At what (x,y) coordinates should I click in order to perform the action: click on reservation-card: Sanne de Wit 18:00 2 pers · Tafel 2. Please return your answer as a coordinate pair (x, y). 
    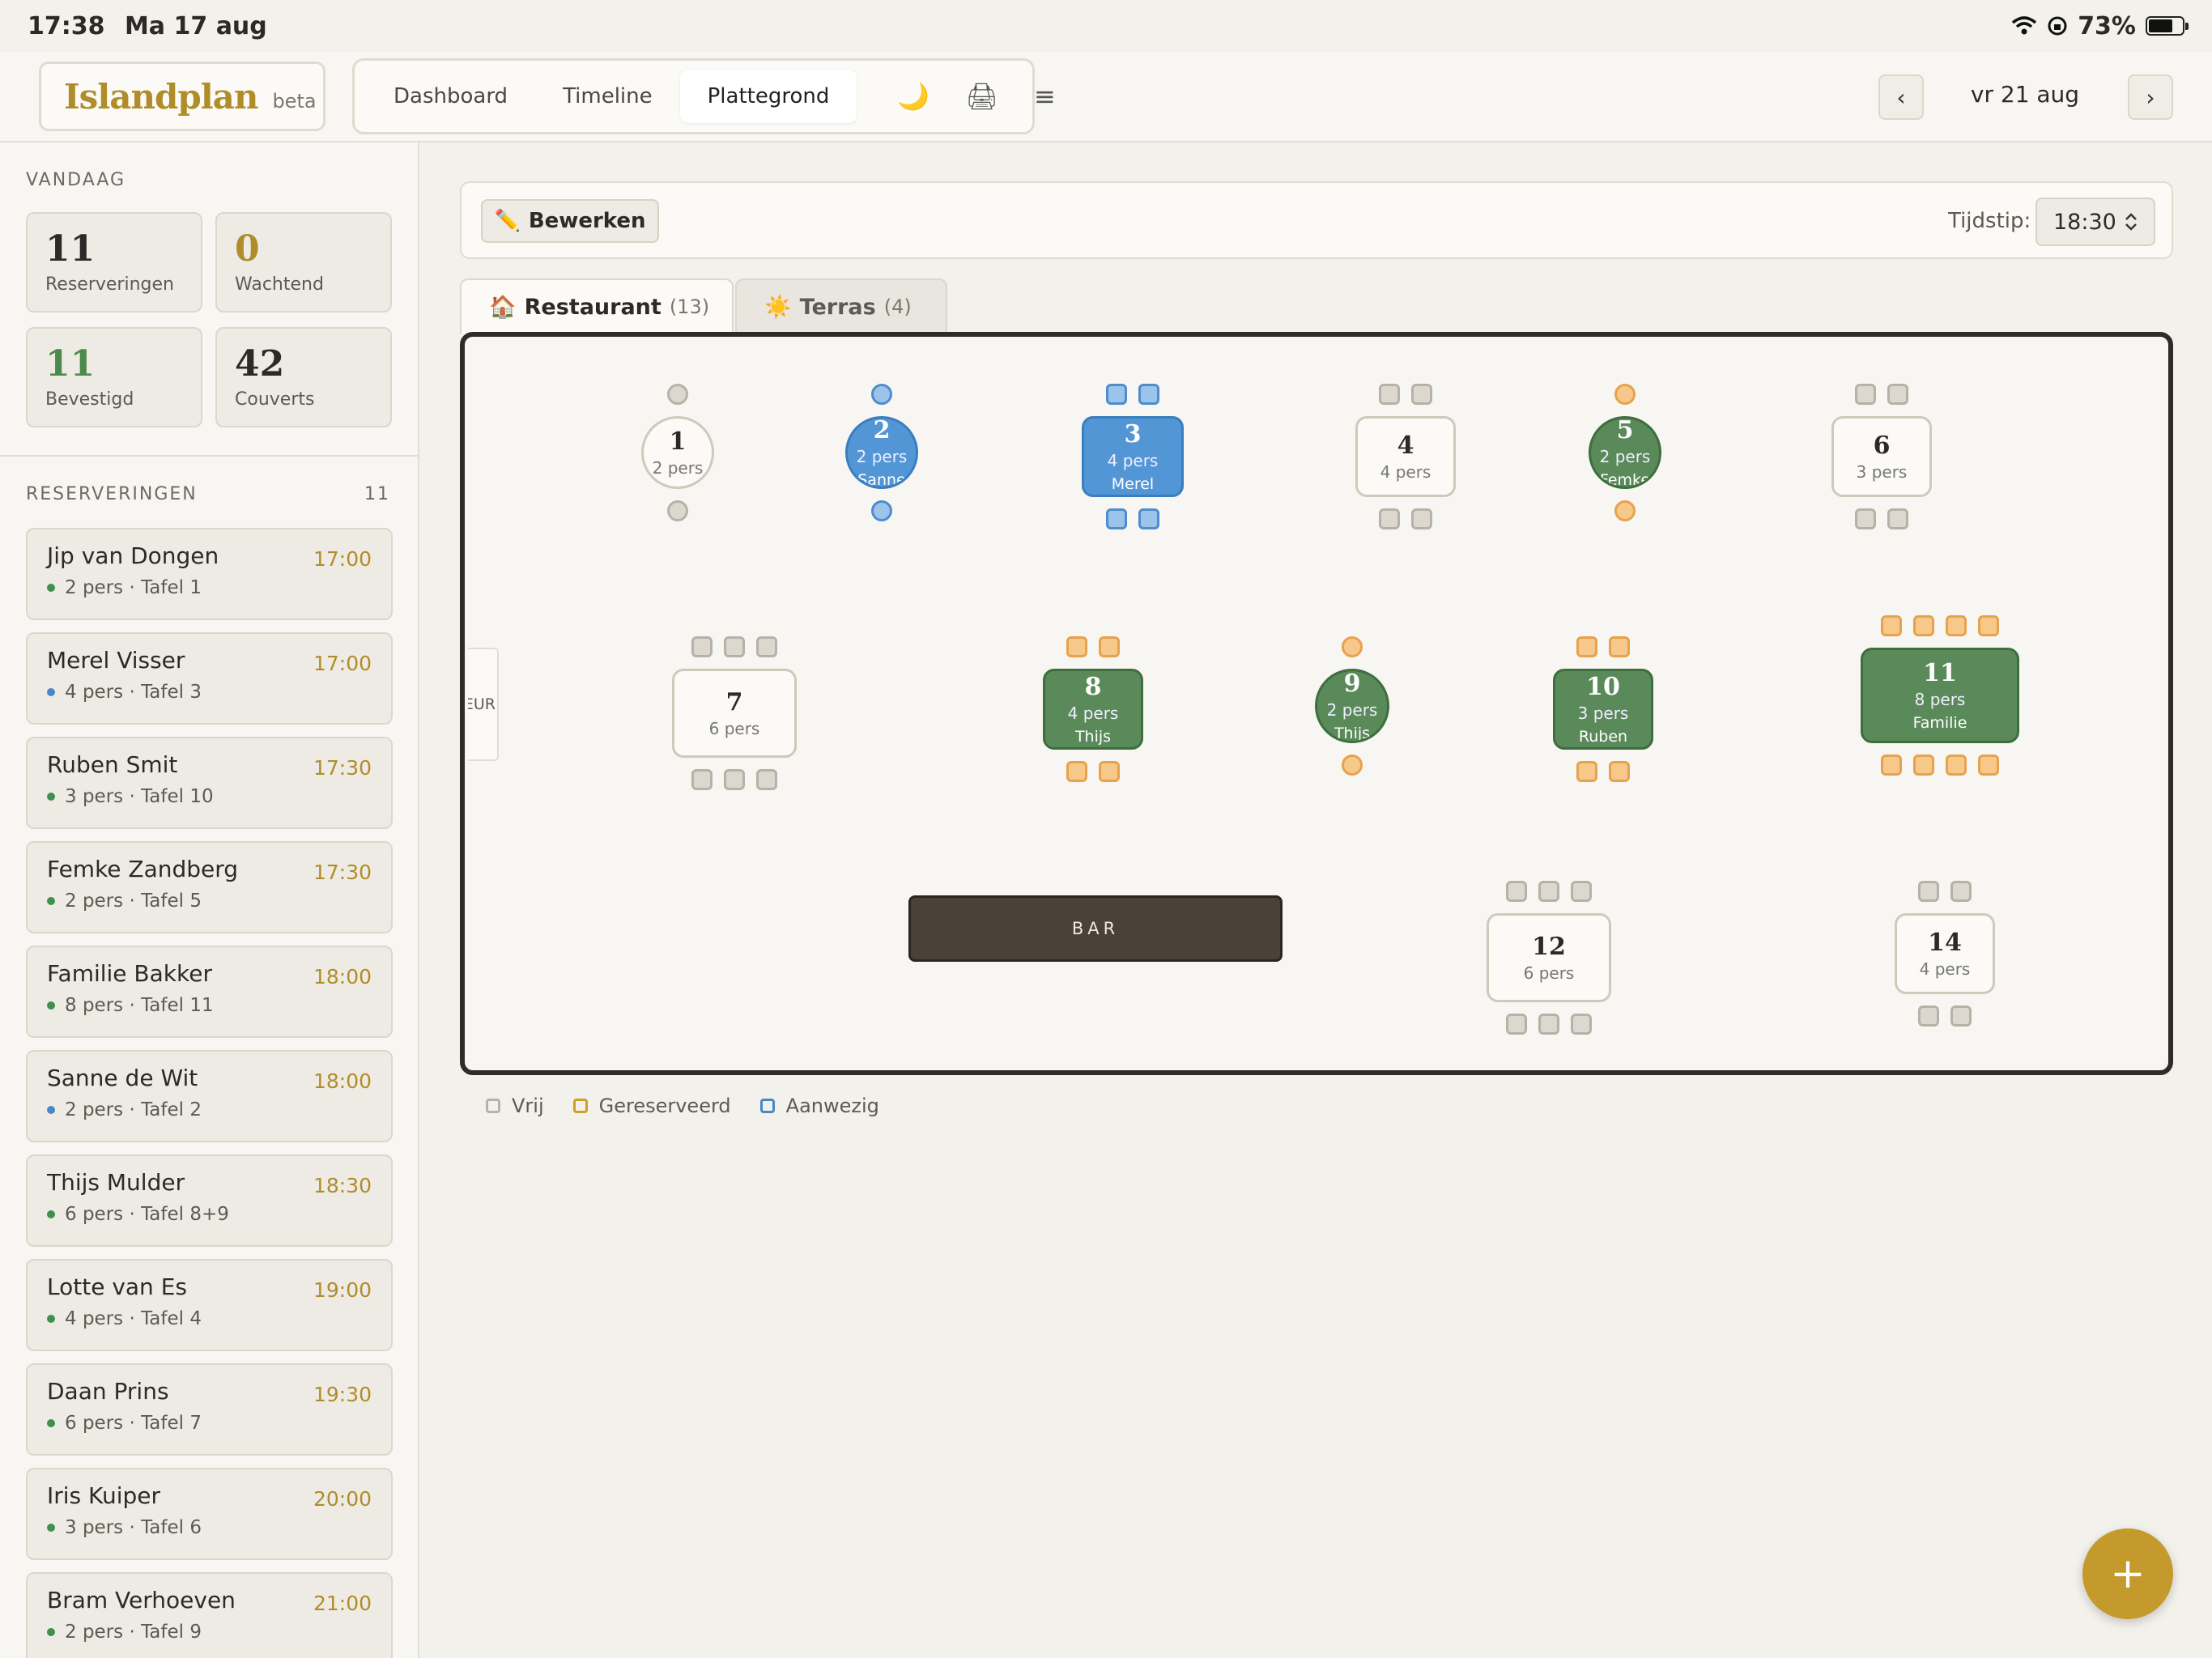
    Looking at the image, I should click on (209, 1096).